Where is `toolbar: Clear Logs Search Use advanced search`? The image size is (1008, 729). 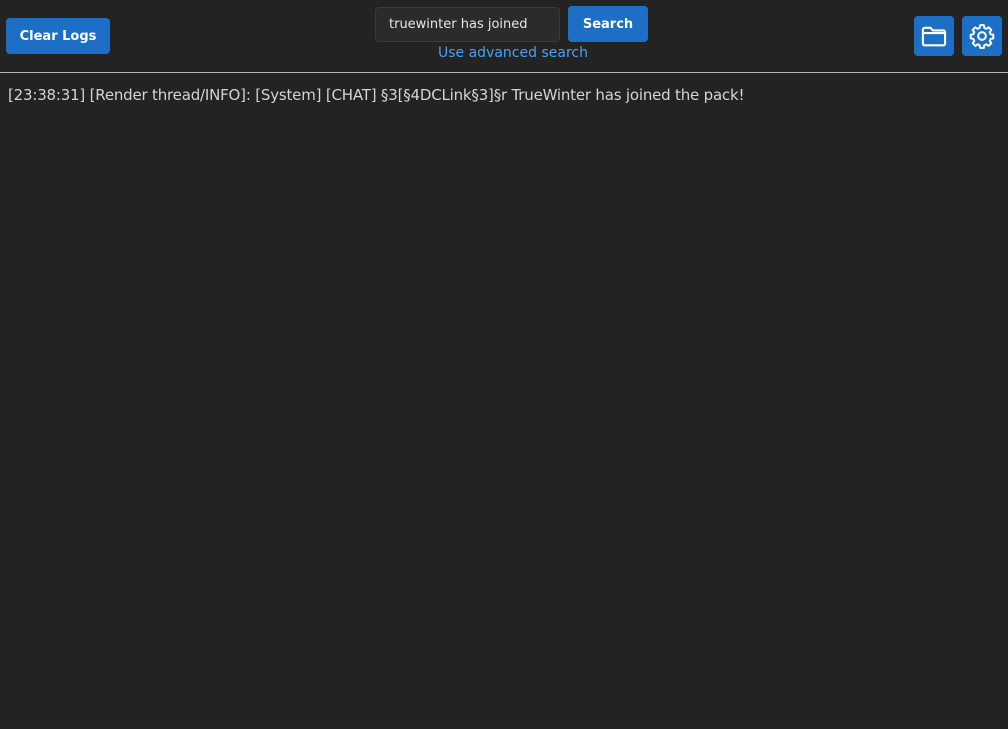
toolbar: Clear Logs Search Use advanced search is located at coordinates (504, 36).